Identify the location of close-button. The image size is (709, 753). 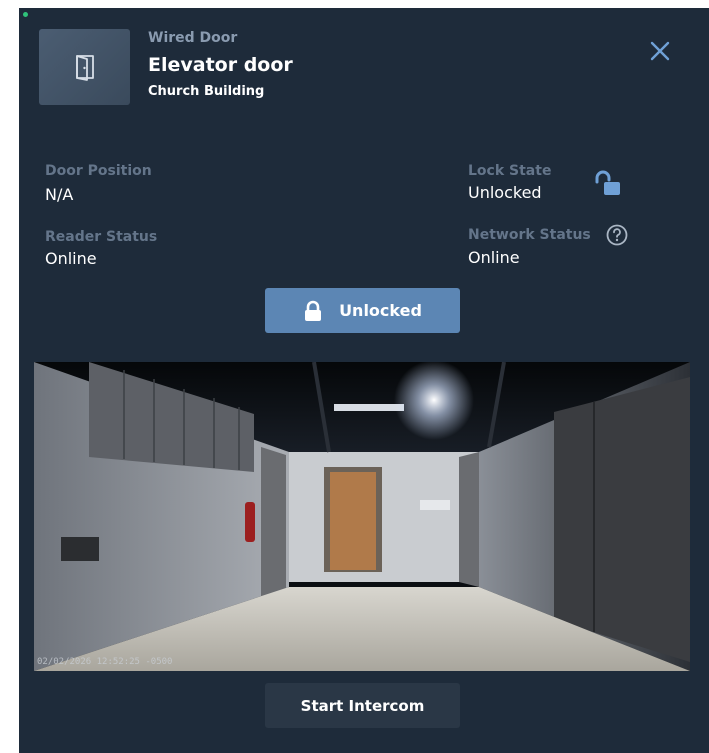
(660, 51).